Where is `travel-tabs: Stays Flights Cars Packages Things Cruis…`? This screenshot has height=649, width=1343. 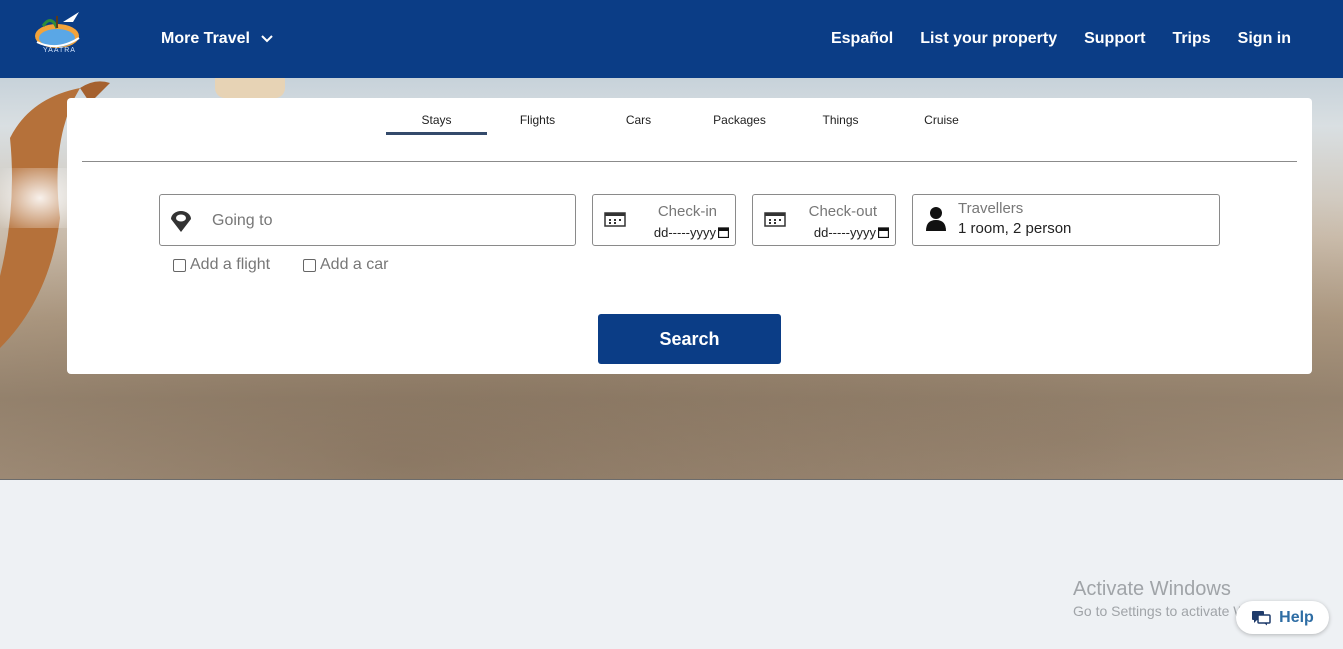
travel-tabs: Stays Flights Cars Packages Things Cruis… is located at coordinates (689, 123).